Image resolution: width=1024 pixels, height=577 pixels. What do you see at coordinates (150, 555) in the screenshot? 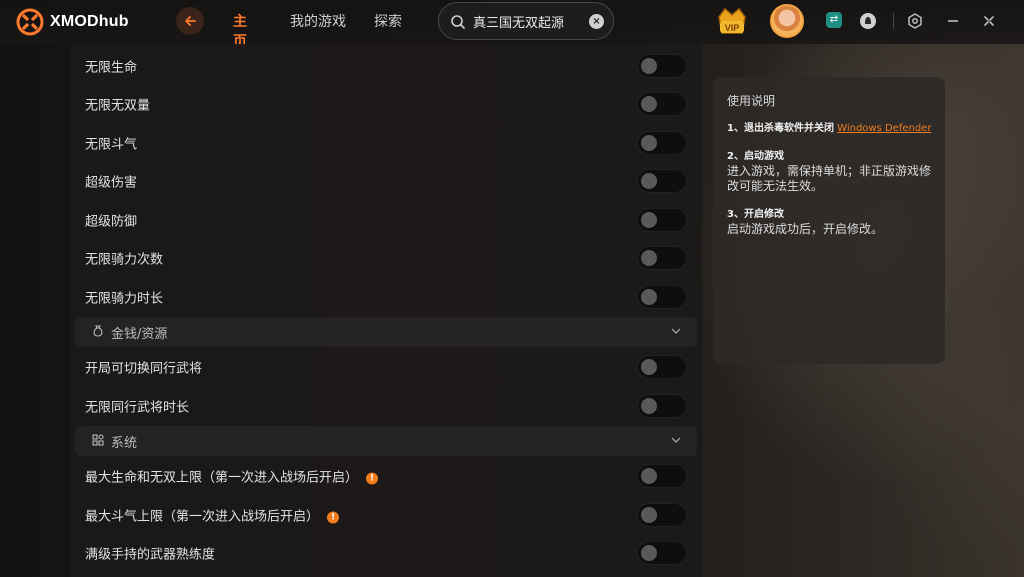
I see `cheat-label: 满级手持的武器熟练度` at bounding box center [150, 555].